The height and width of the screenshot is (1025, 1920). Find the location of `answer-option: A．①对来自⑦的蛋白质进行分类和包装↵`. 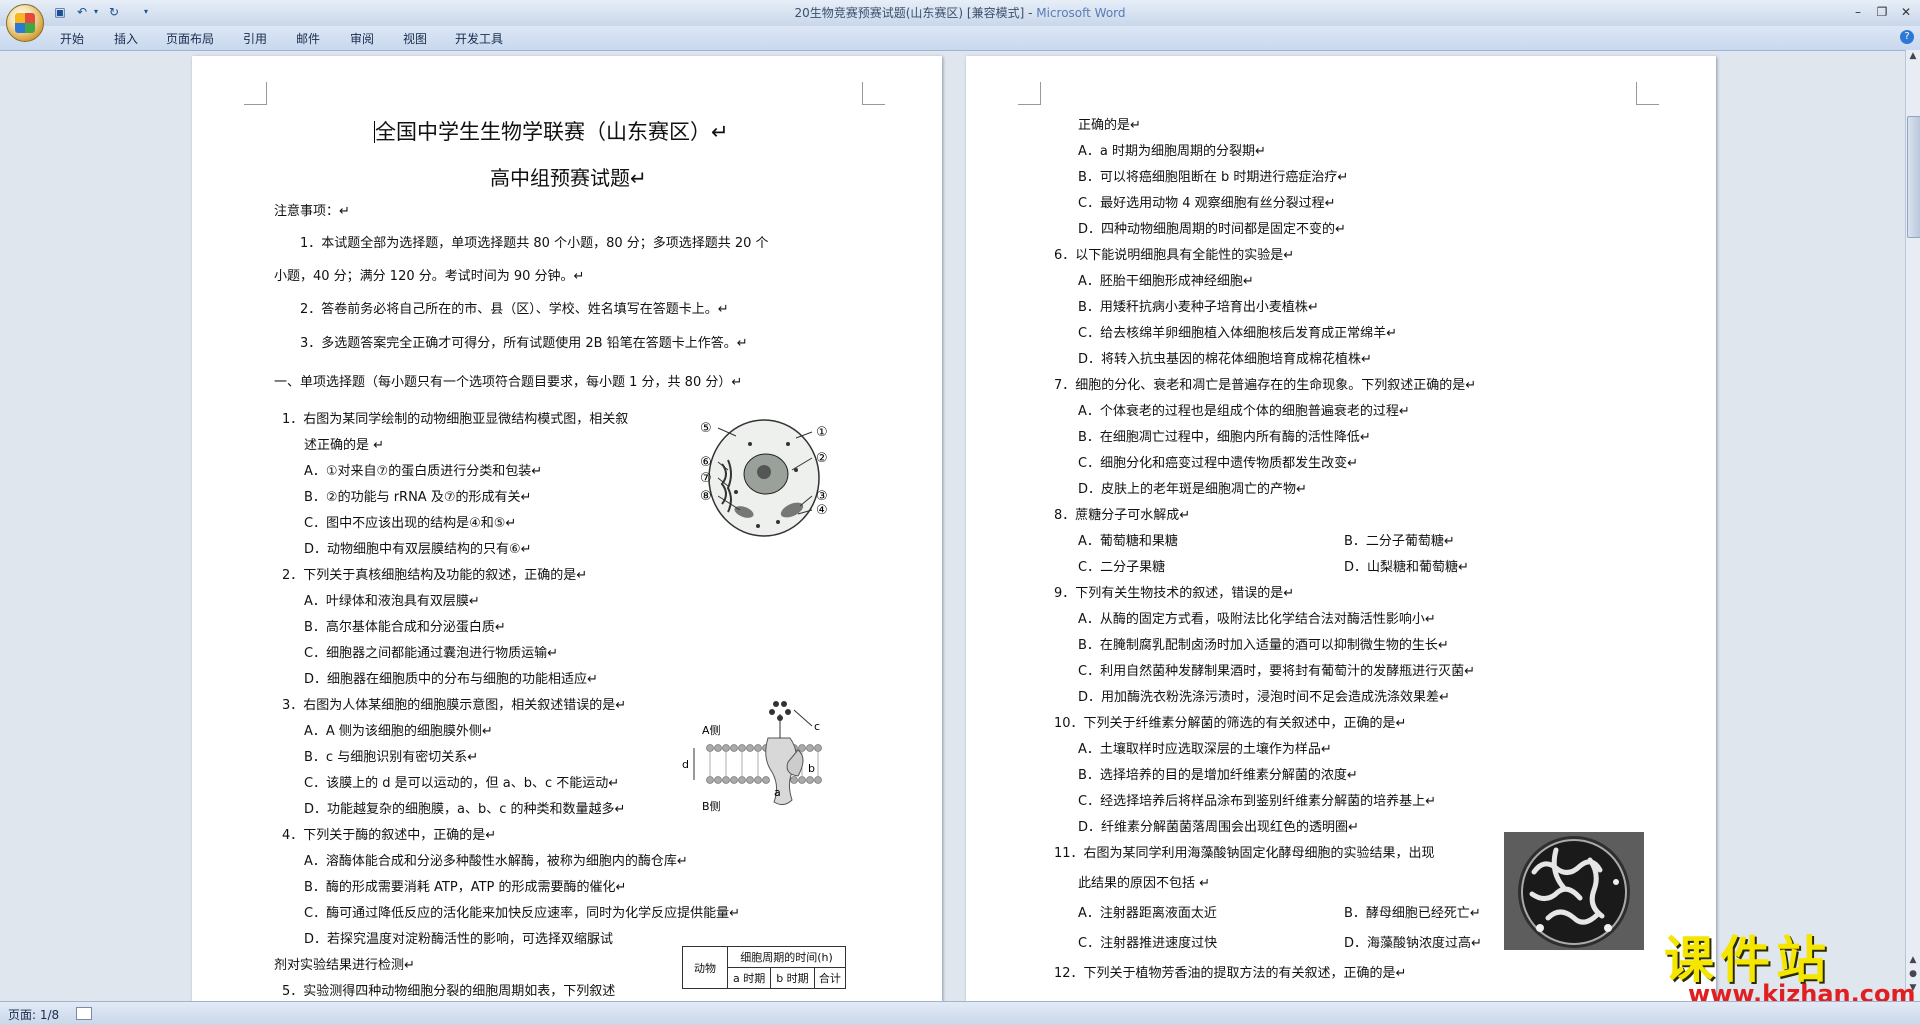

answer-option: A．①对来自⑦的蛋白质进行分类和包装↵ is located at coordinates (423, 471).